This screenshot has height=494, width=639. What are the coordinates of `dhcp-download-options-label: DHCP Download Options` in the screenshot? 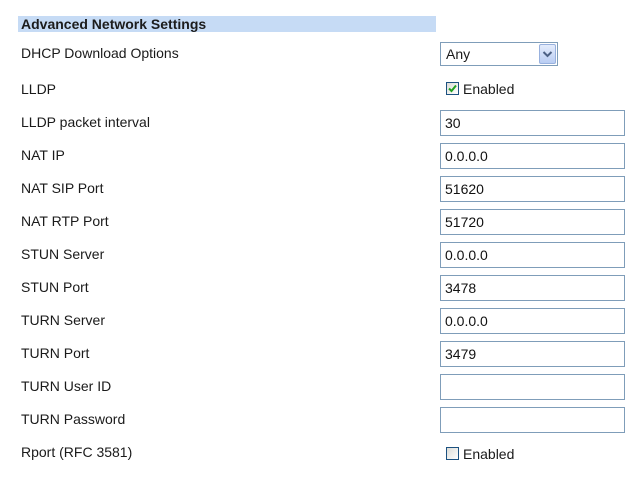 It's located at (100, 53).